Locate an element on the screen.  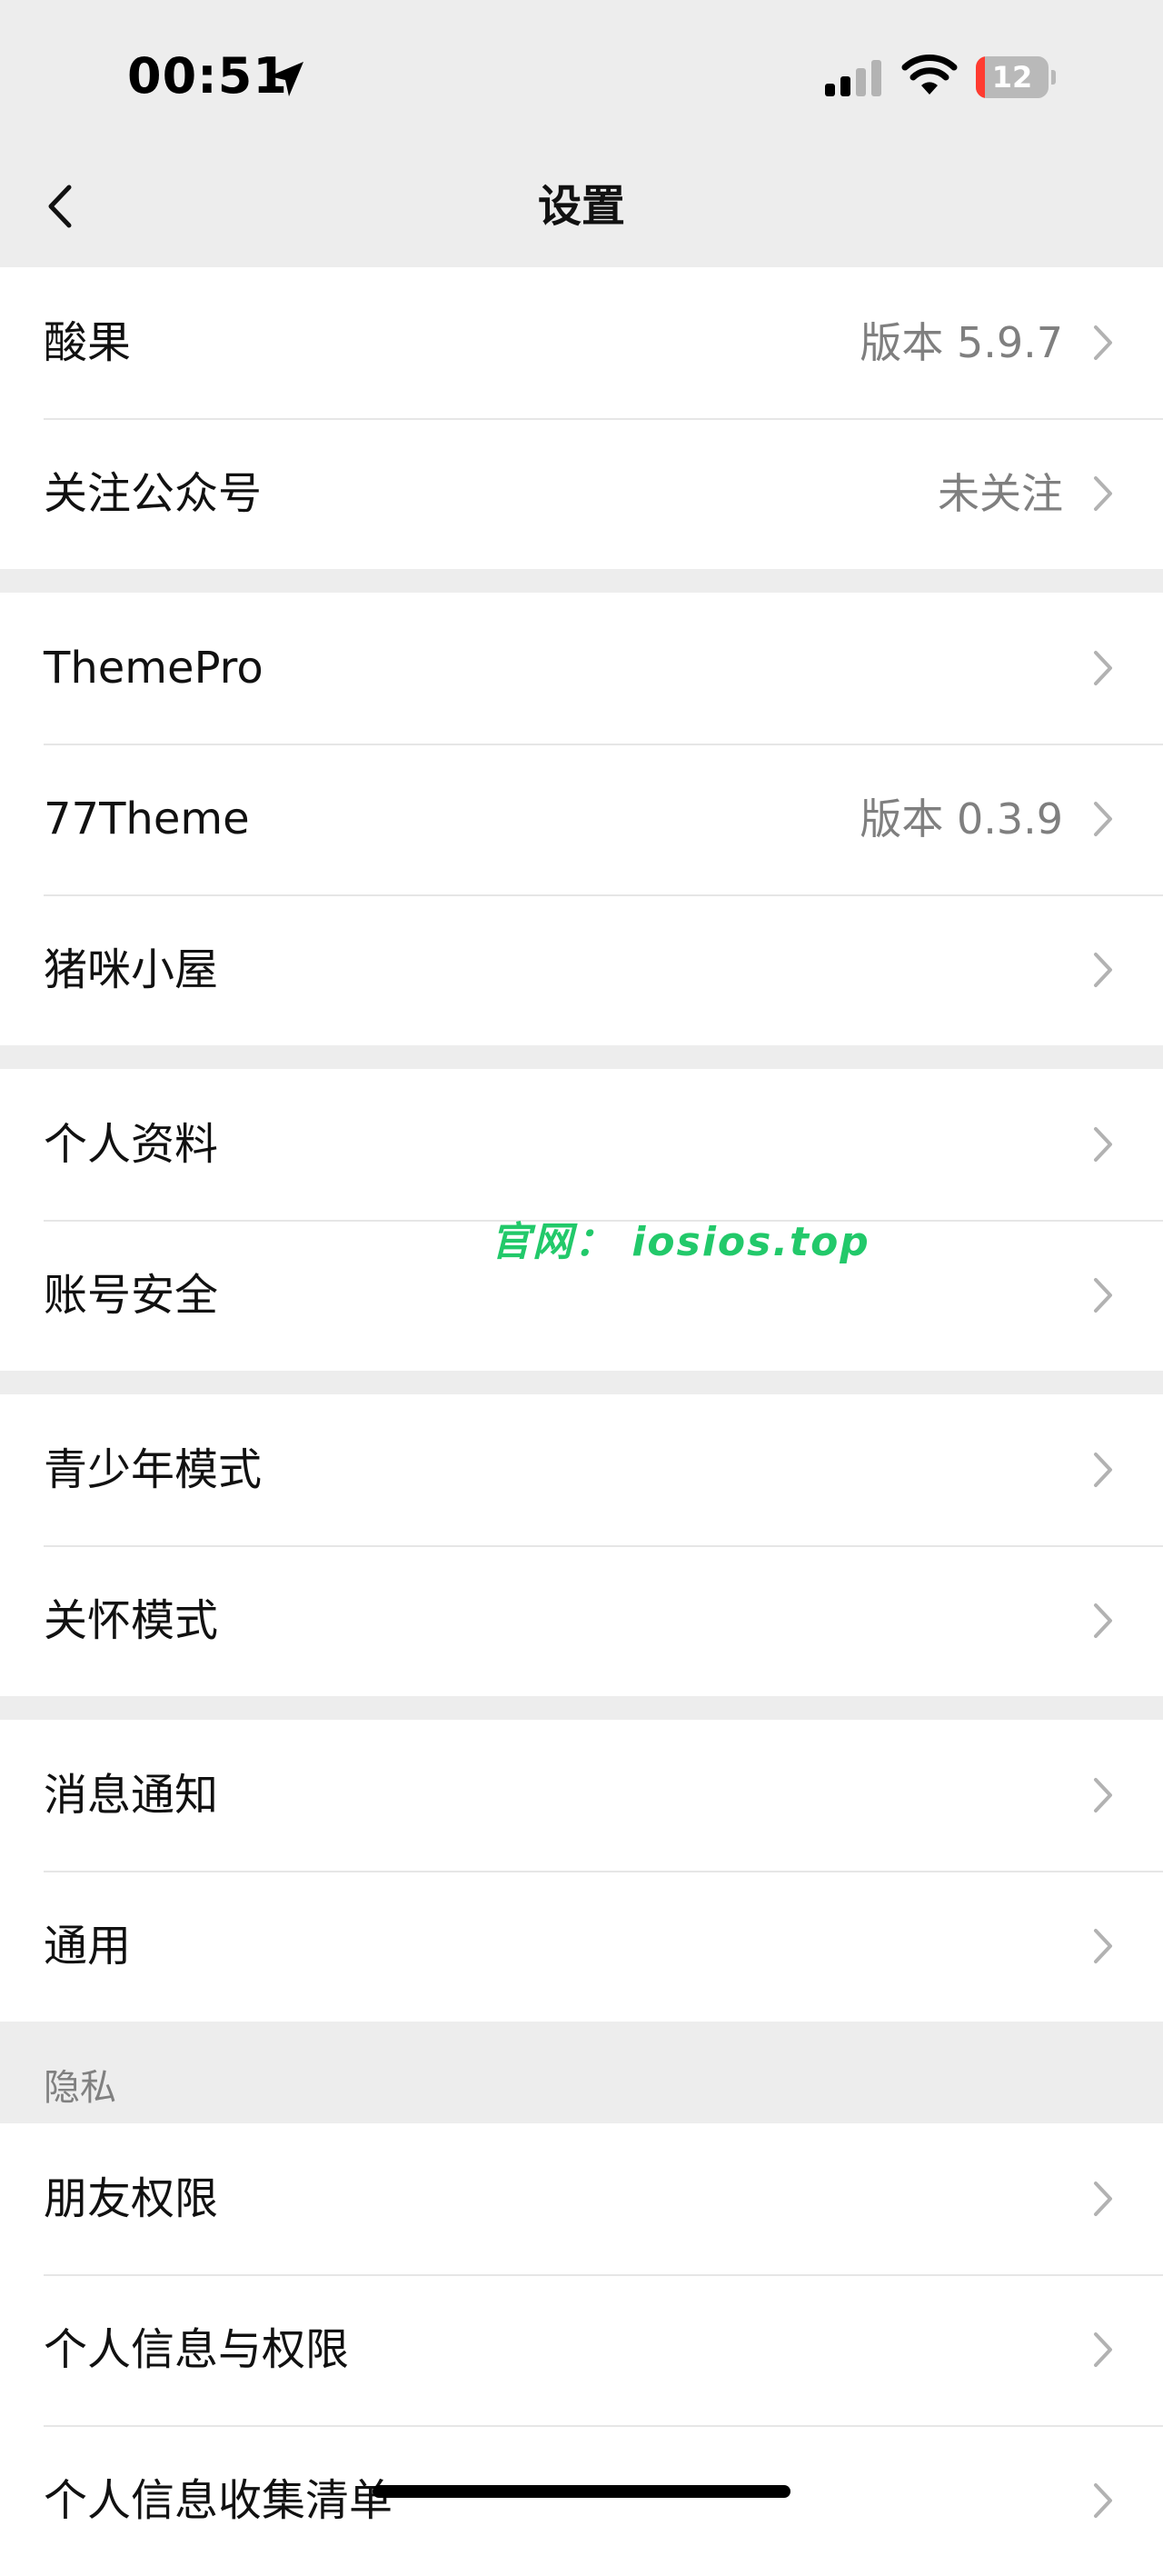
back-button is located at coordinates (63, 206).